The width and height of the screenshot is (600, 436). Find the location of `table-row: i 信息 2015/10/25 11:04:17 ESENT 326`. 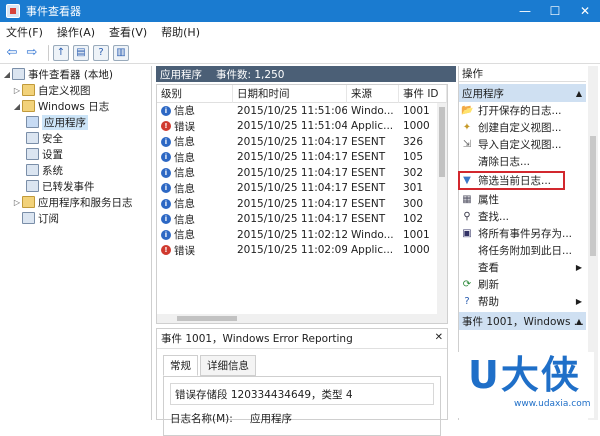

table-row: i 信息 2015/10/25 11:04:17 ESENT 326 is located at coordinates (302, 142).